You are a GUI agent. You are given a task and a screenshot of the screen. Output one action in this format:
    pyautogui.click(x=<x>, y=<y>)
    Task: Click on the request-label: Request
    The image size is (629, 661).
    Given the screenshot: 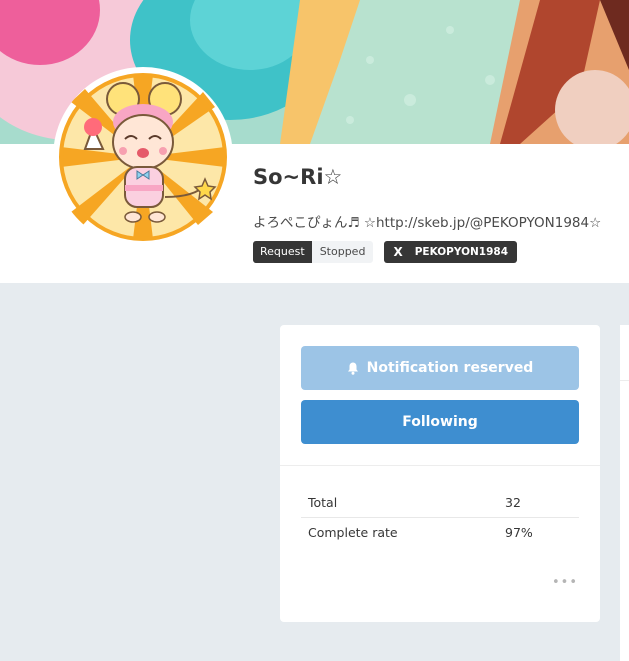 What is the action you would take?
    pyautogui.click(x=282, y=252)
    